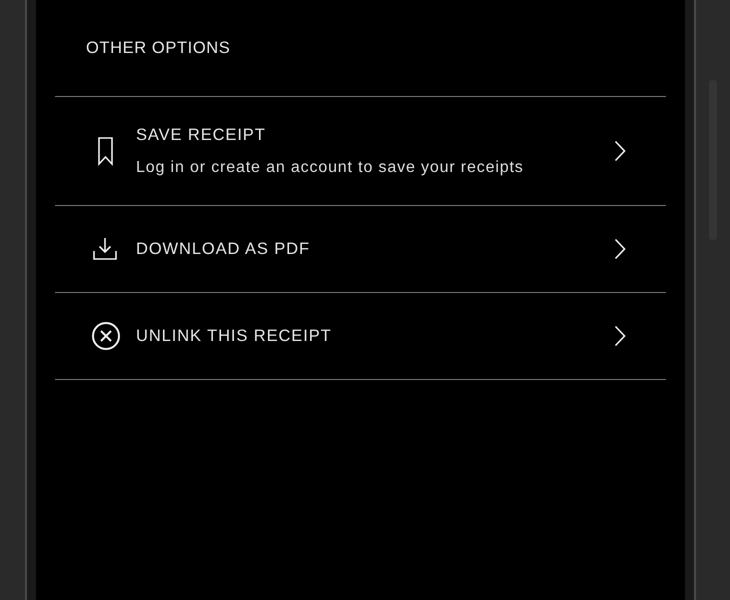 The width and height of the screenshot is (730, 600). I want to click on option-title: SAVE RECEIPT, so click(201, 134).